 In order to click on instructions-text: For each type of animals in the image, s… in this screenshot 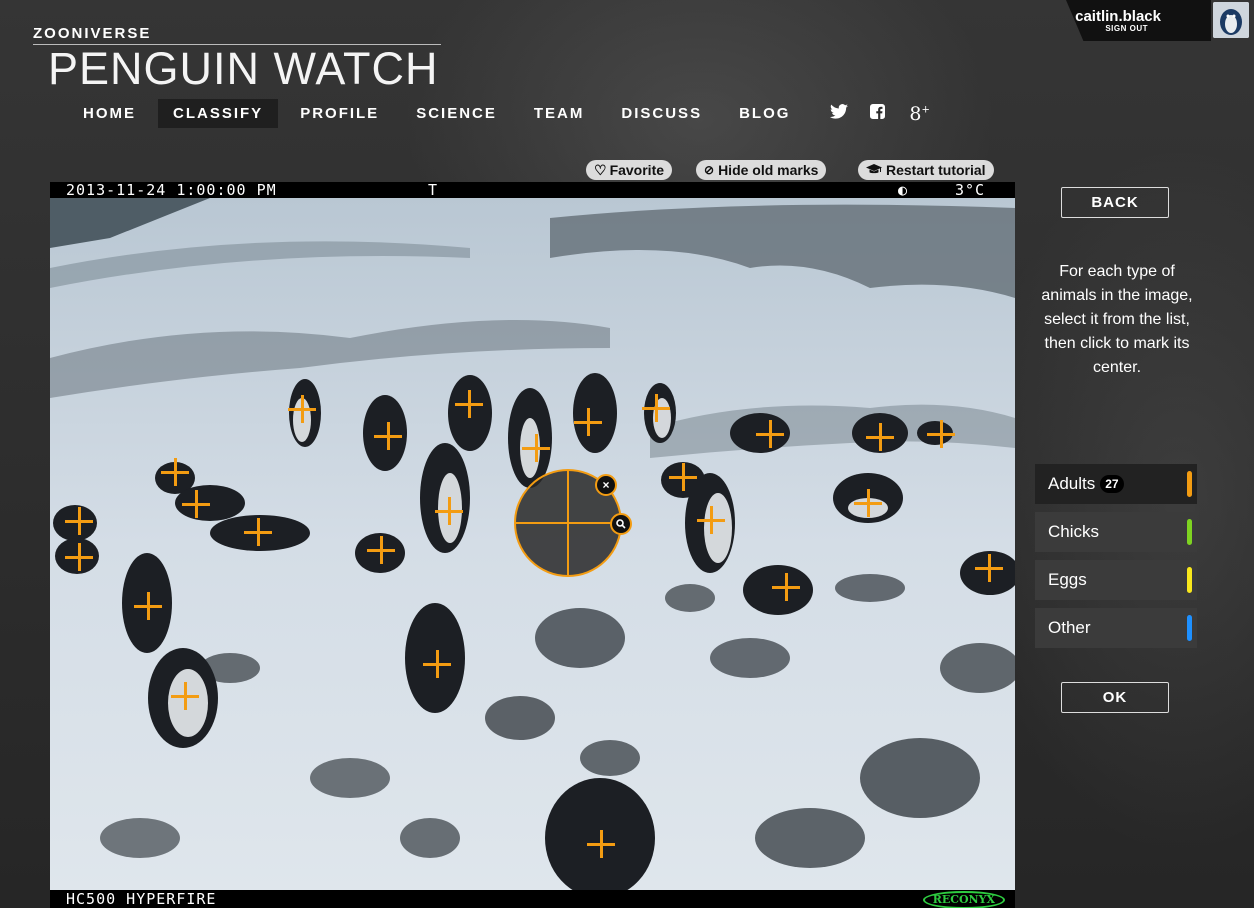, I will do `click(1117, 319)`.